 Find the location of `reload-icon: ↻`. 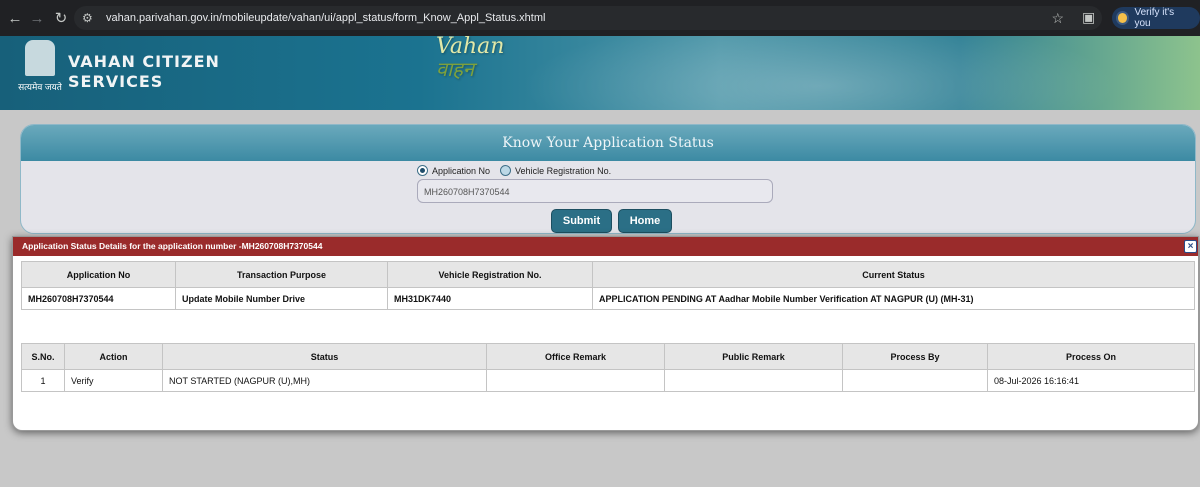

reload-icon: ↻ is located at coordinates (61, 18).